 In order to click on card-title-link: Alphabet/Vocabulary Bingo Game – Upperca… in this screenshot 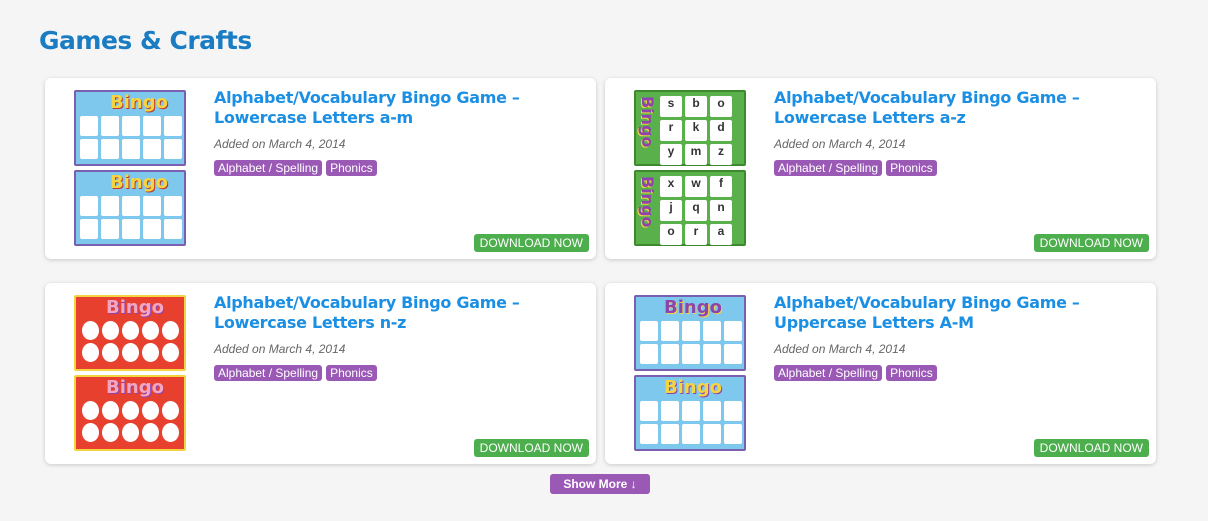, I will do `click(956, 313)`.